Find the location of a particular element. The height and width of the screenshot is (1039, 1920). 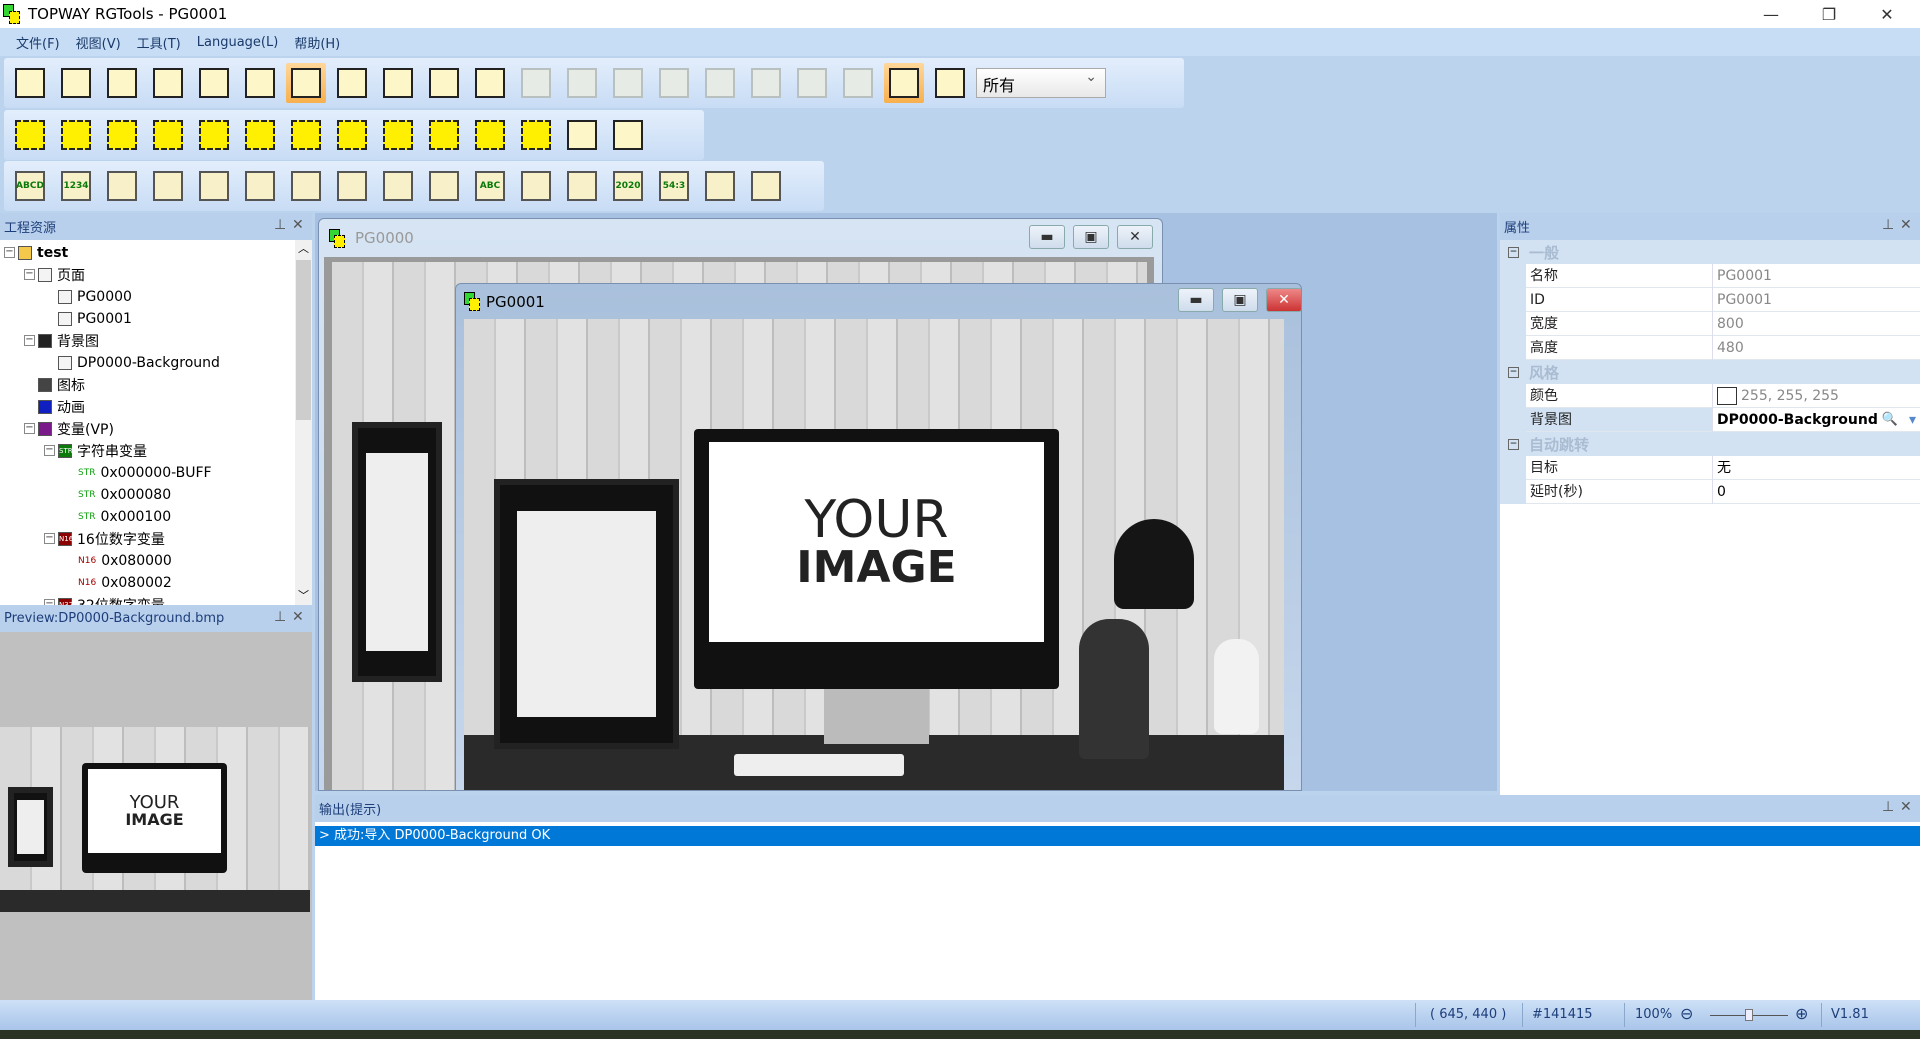

align-bottom-button is located at coordinates (674, 83).